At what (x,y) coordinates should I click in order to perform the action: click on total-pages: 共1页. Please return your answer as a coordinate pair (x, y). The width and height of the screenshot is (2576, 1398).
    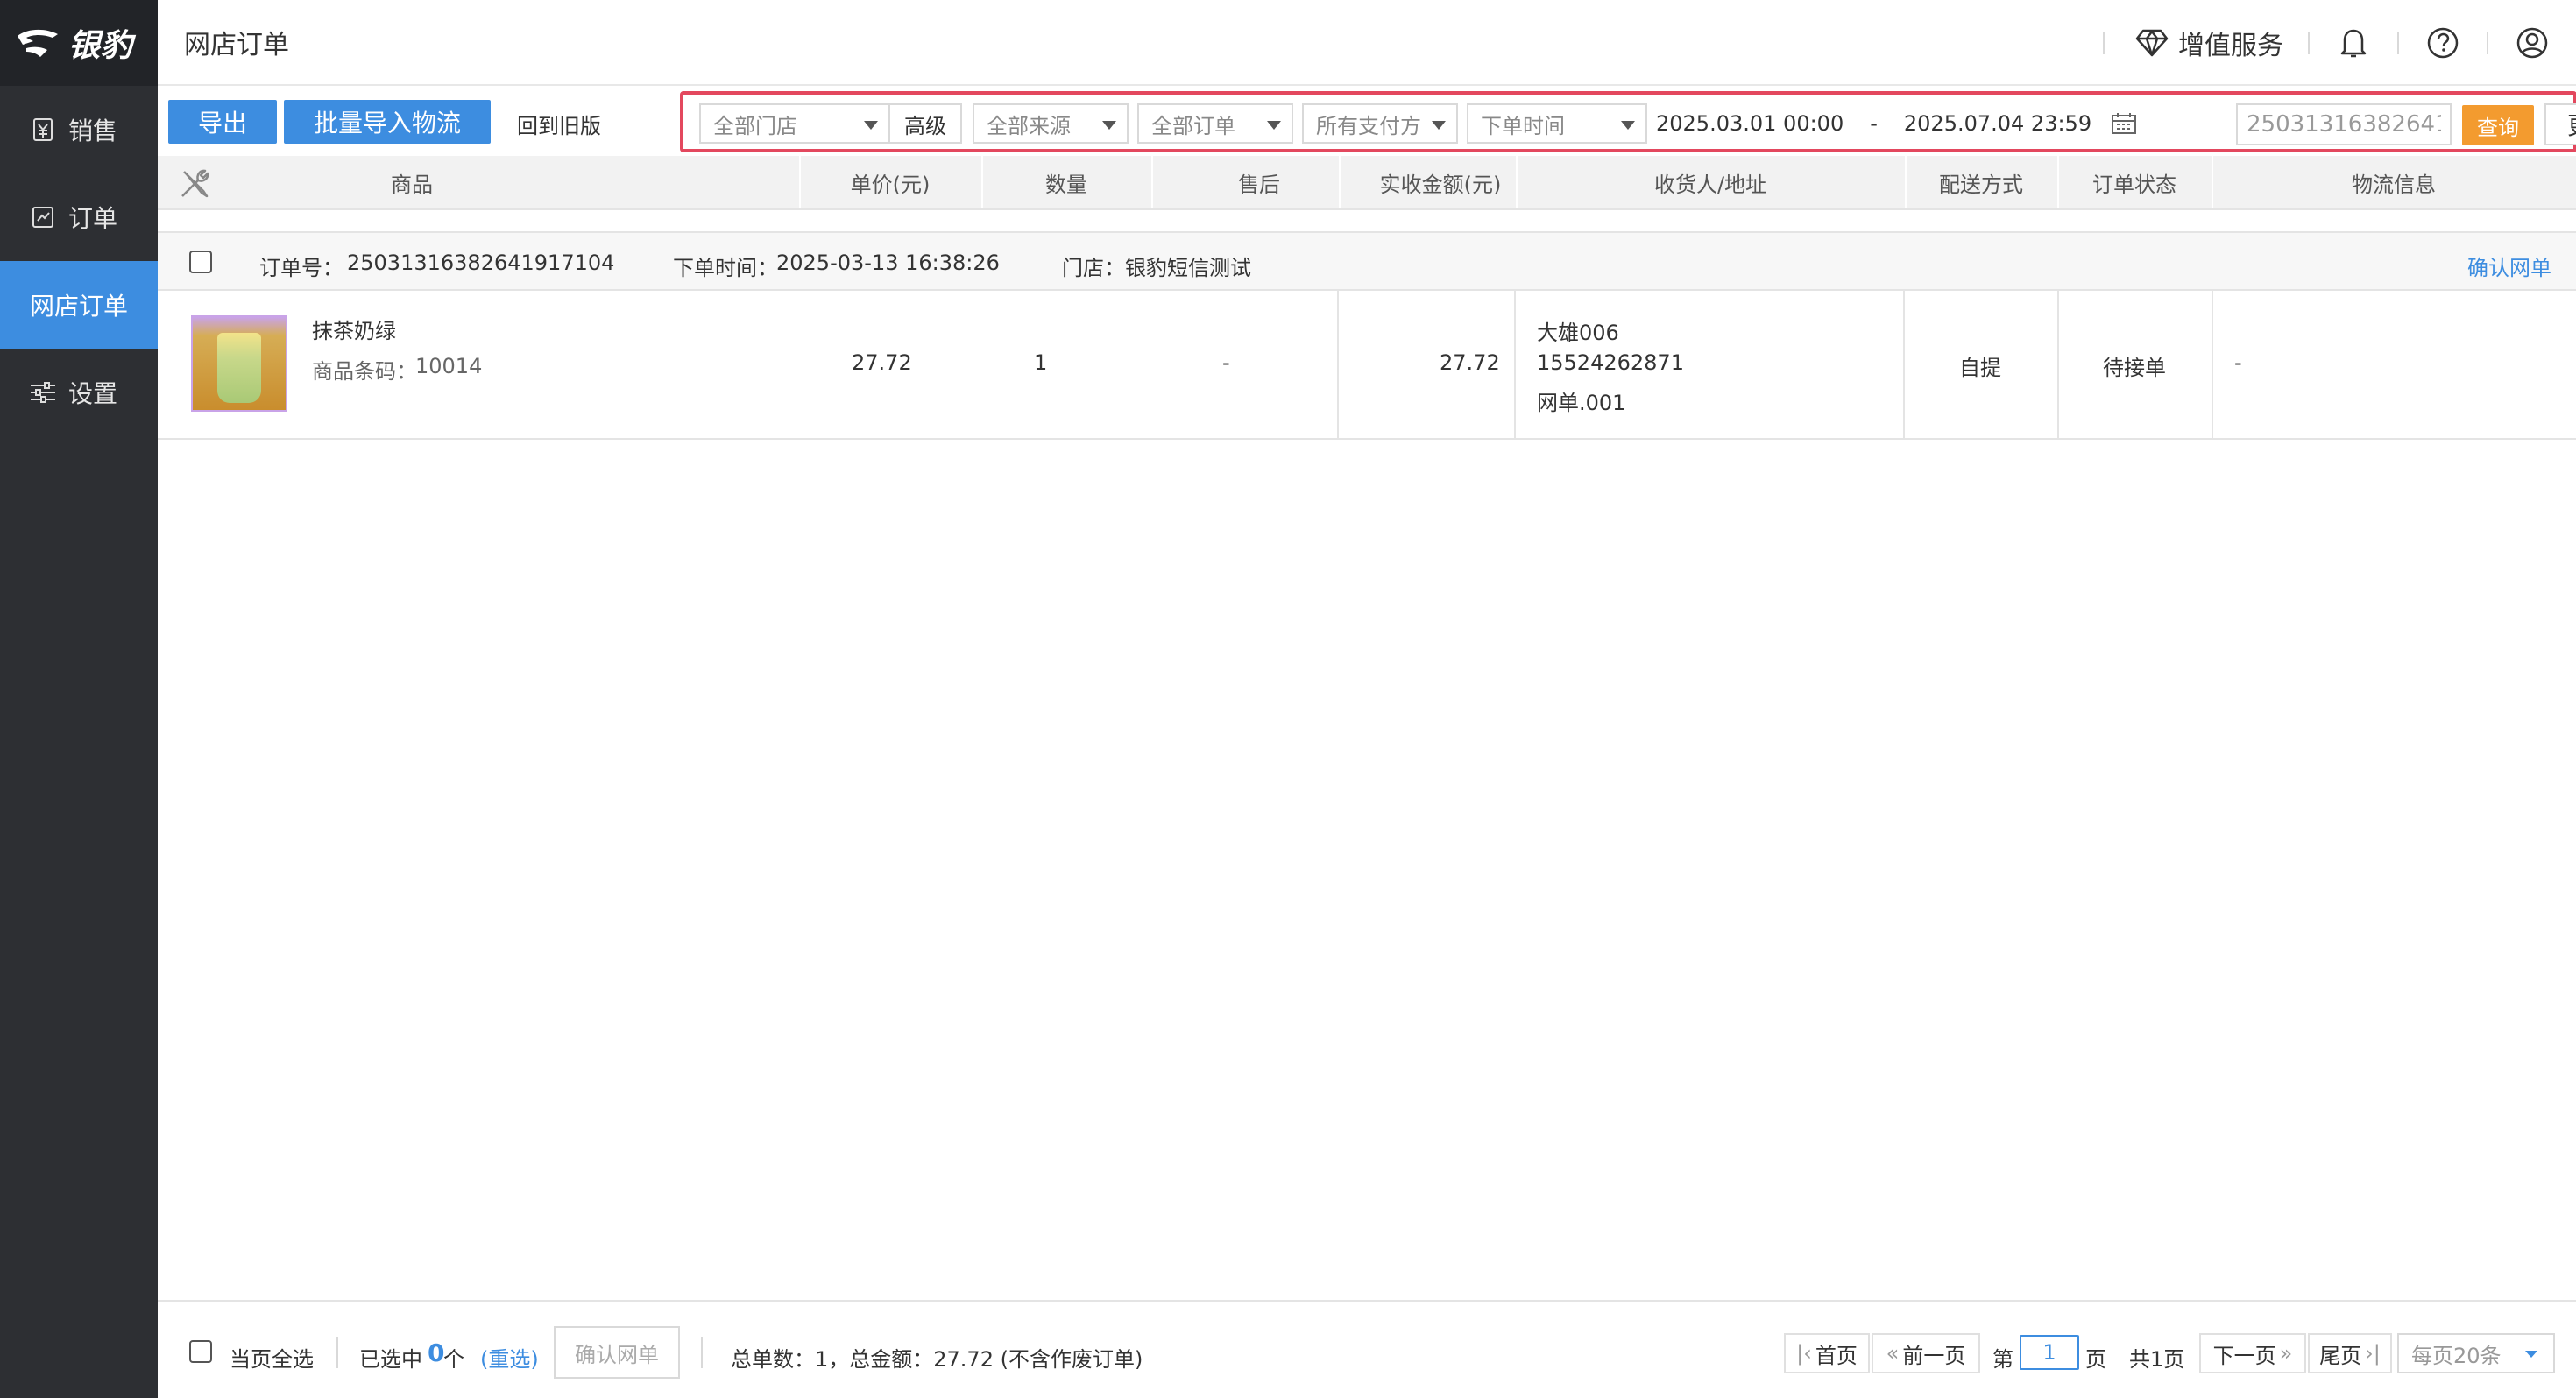
    Looking at the image, I should click on (2157, 1359).